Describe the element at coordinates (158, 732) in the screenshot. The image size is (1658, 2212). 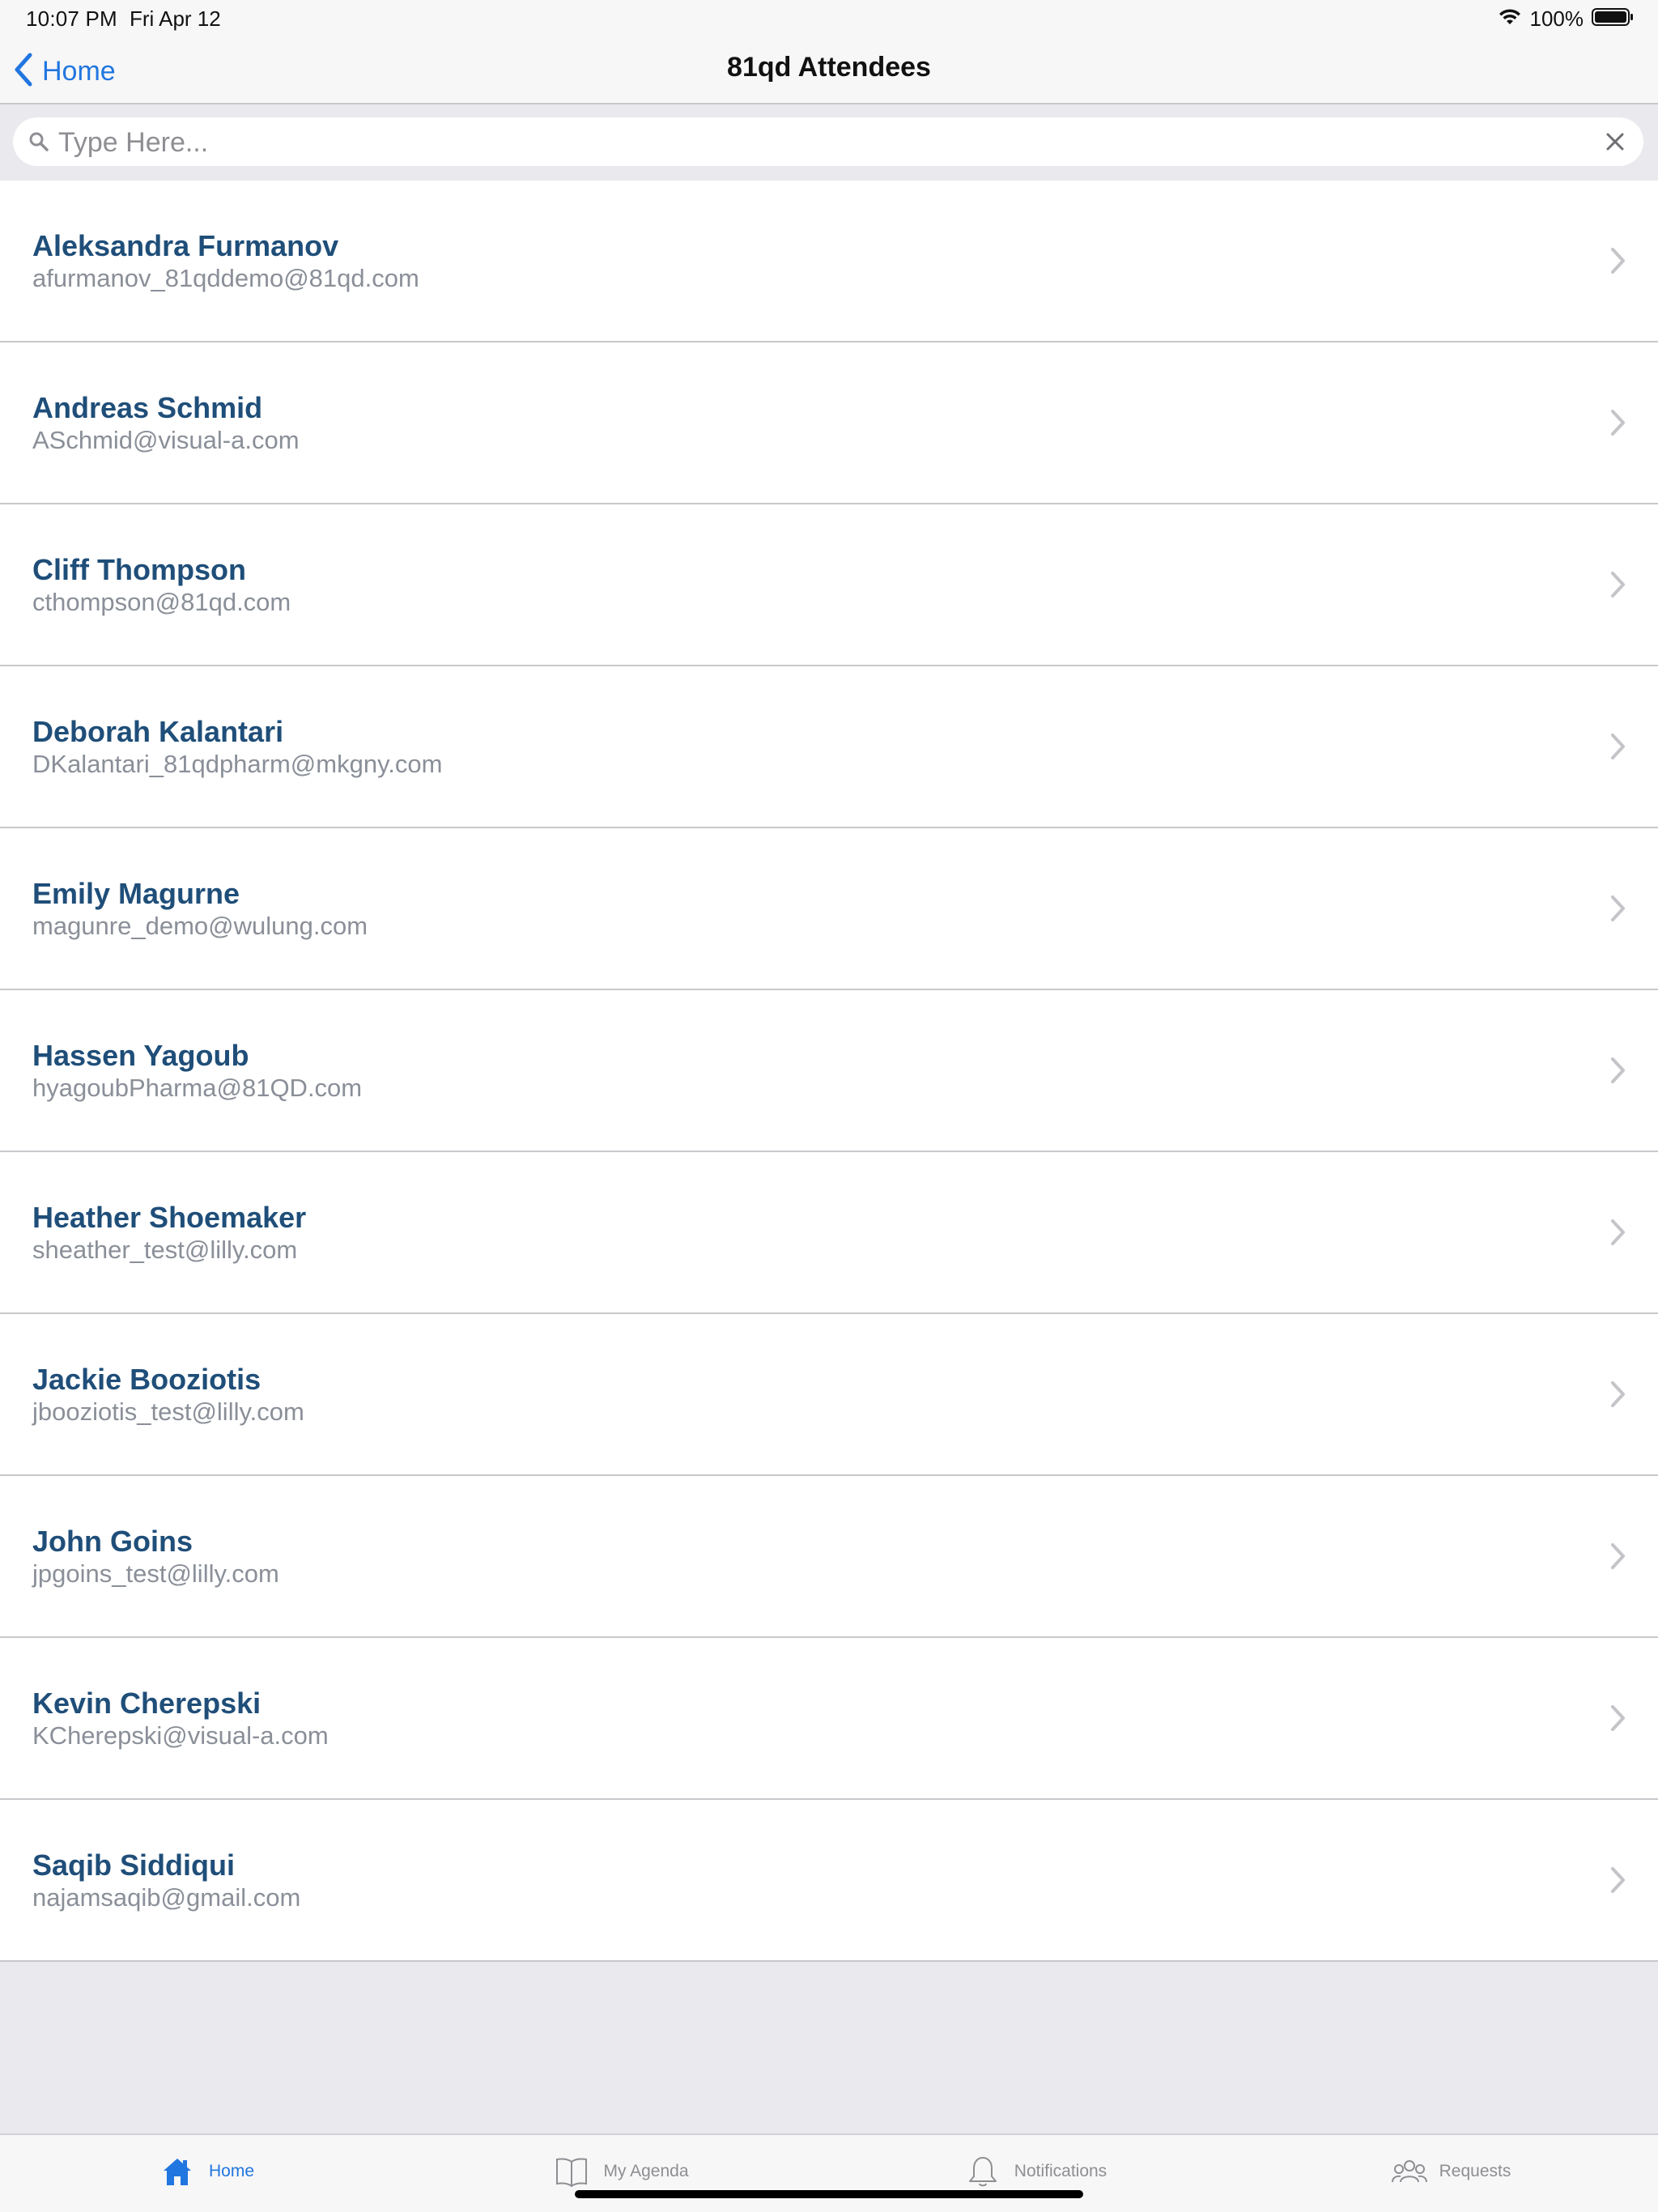
I see `attendee-name: Deborah Kalantari` at that location.